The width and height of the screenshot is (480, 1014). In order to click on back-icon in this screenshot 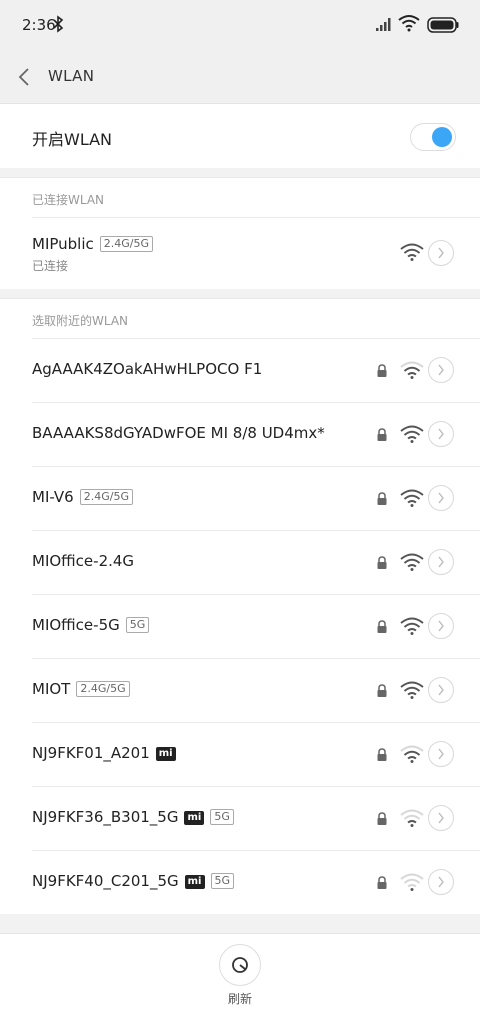, I will do `click(24, 77)`.